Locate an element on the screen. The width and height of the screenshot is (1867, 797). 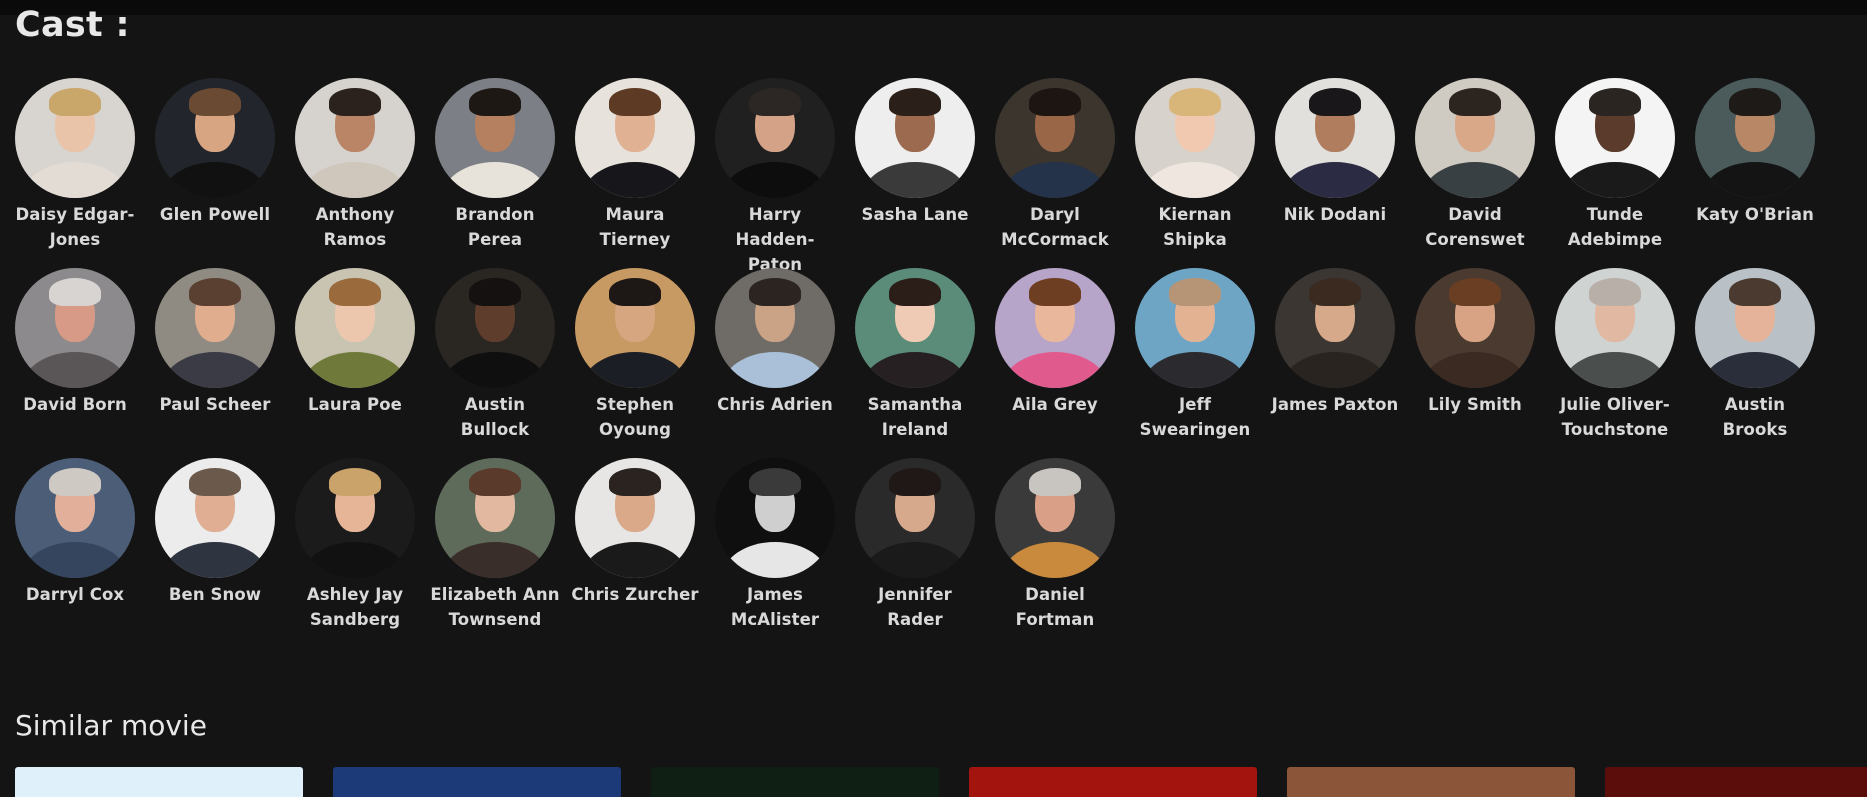
cast-member-card: Brandon Perea is located at coordinates (495, 163).